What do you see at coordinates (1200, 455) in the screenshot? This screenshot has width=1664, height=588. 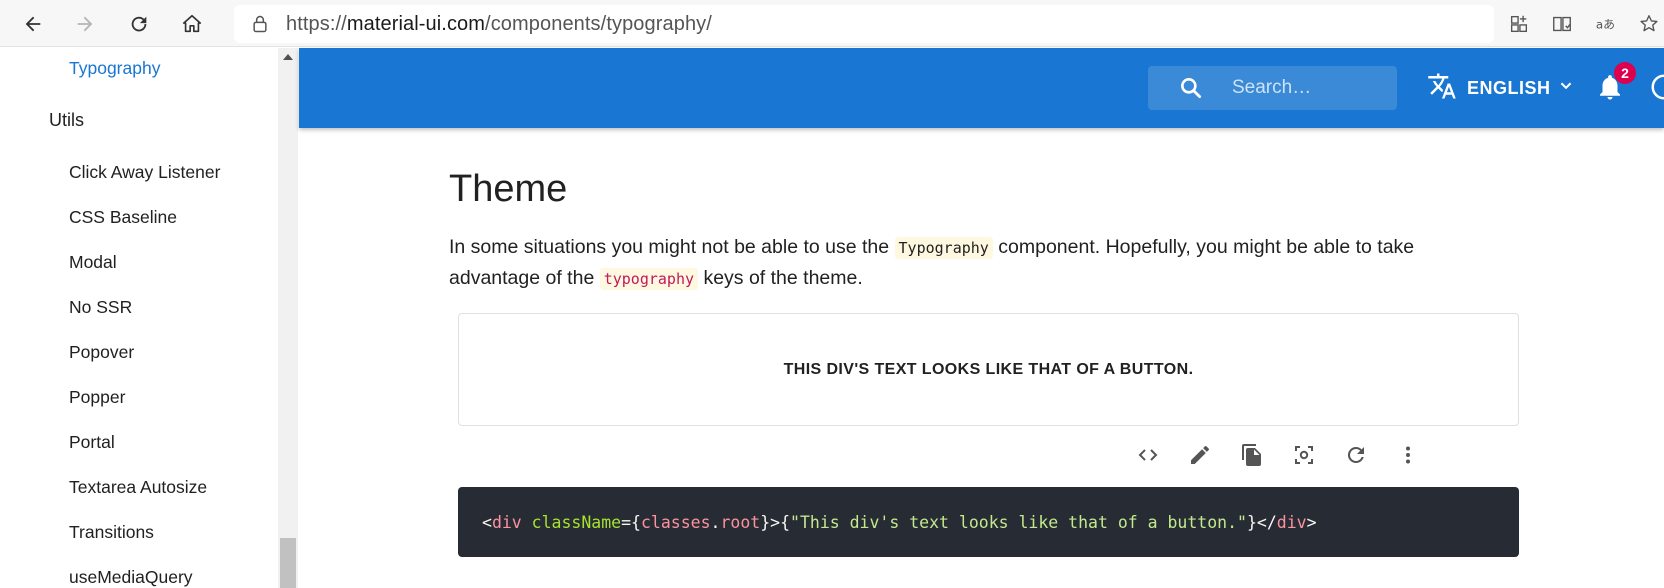 I see `edit-icon` at bounding box center [1200, 455].